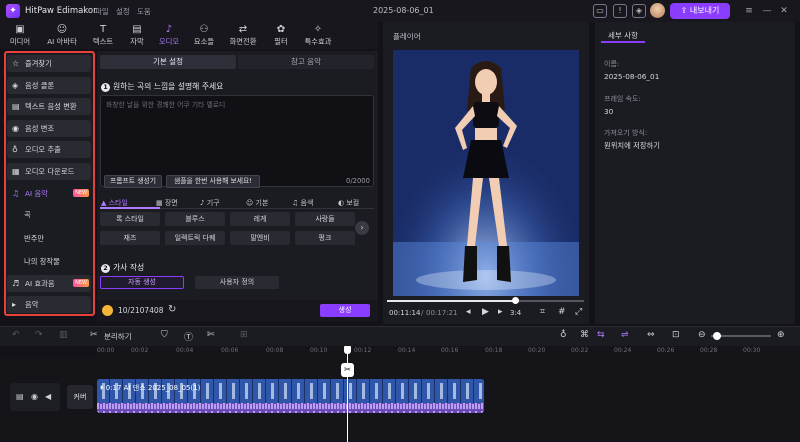  What do you see at coordinates (578, 312) in the screenshot?
I see `fullscreen-icon: ⤢` at bounding box center [578, 312].